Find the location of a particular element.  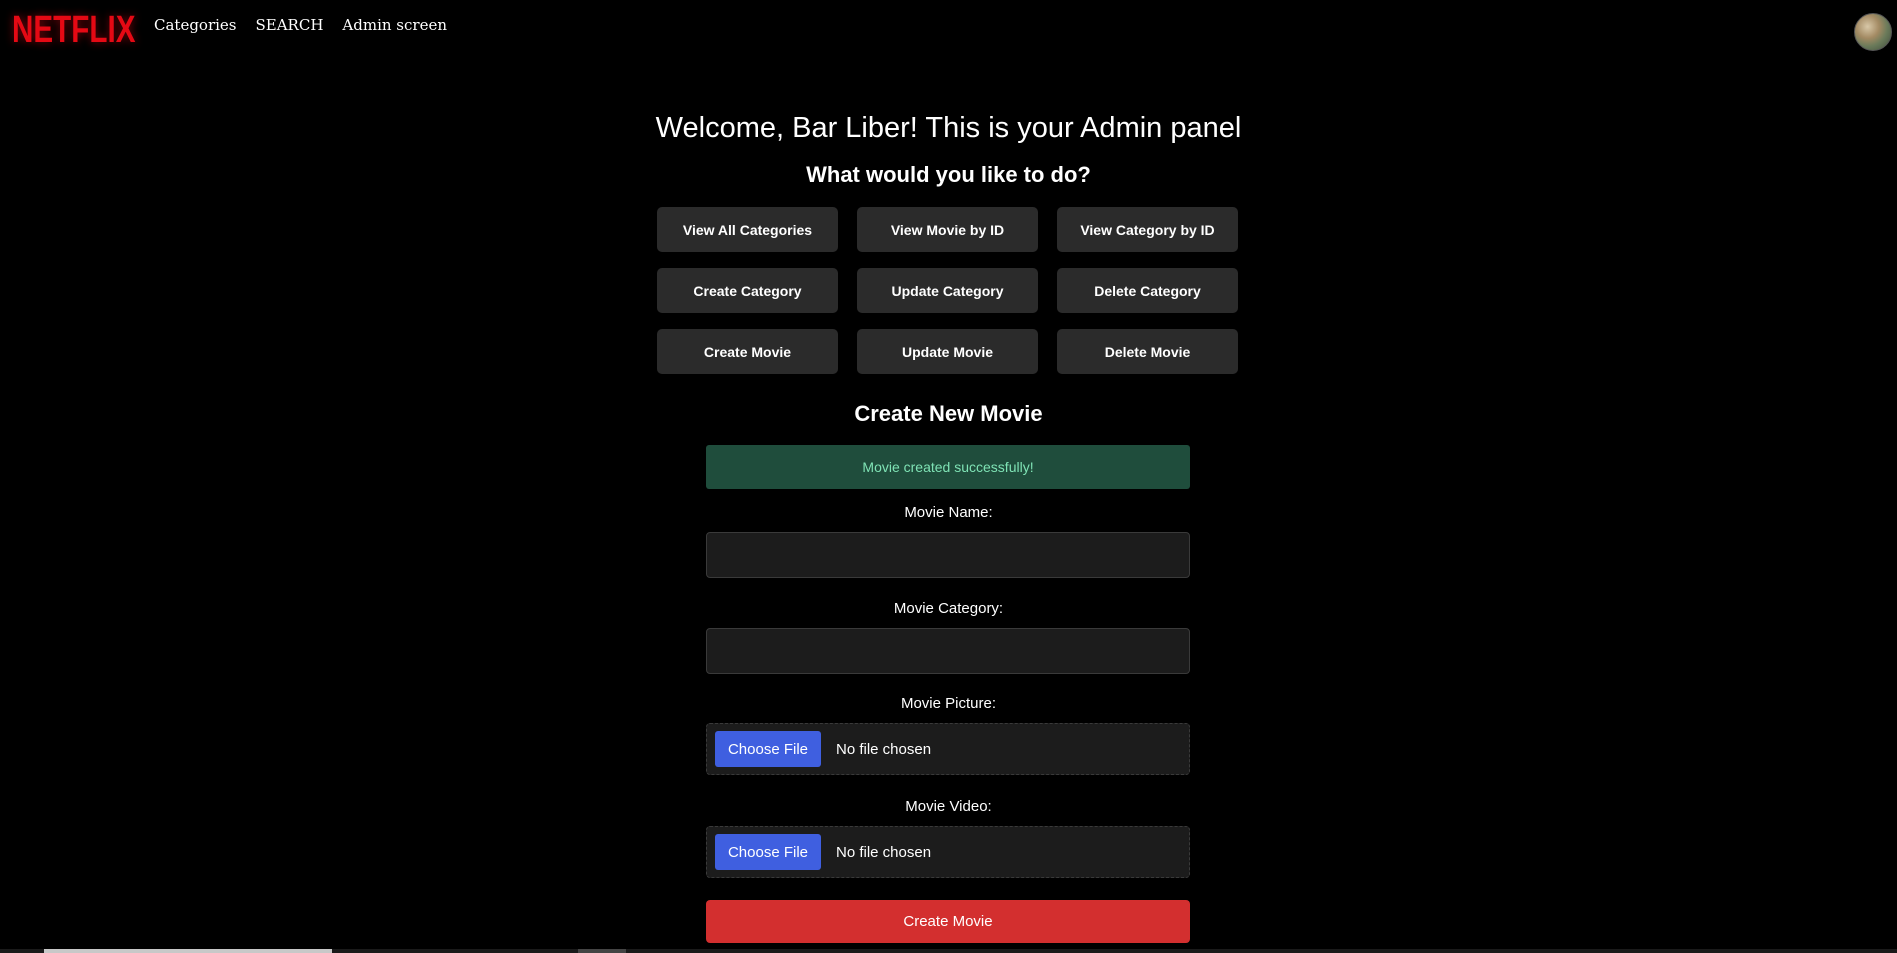

movie-name-label: Movie Name: is located at coordinates (948, 512).